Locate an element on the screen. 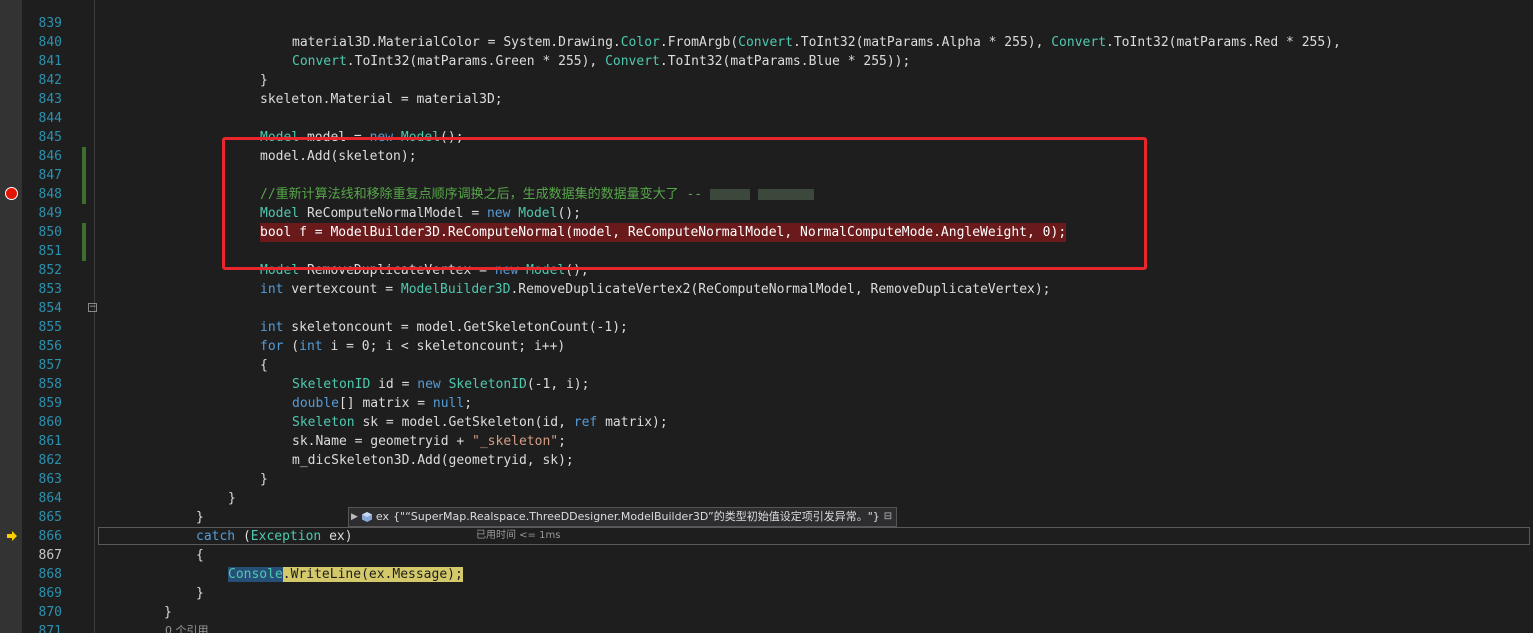 The image size is (1533, 633). object-icon is located at coordinates (366, 517).